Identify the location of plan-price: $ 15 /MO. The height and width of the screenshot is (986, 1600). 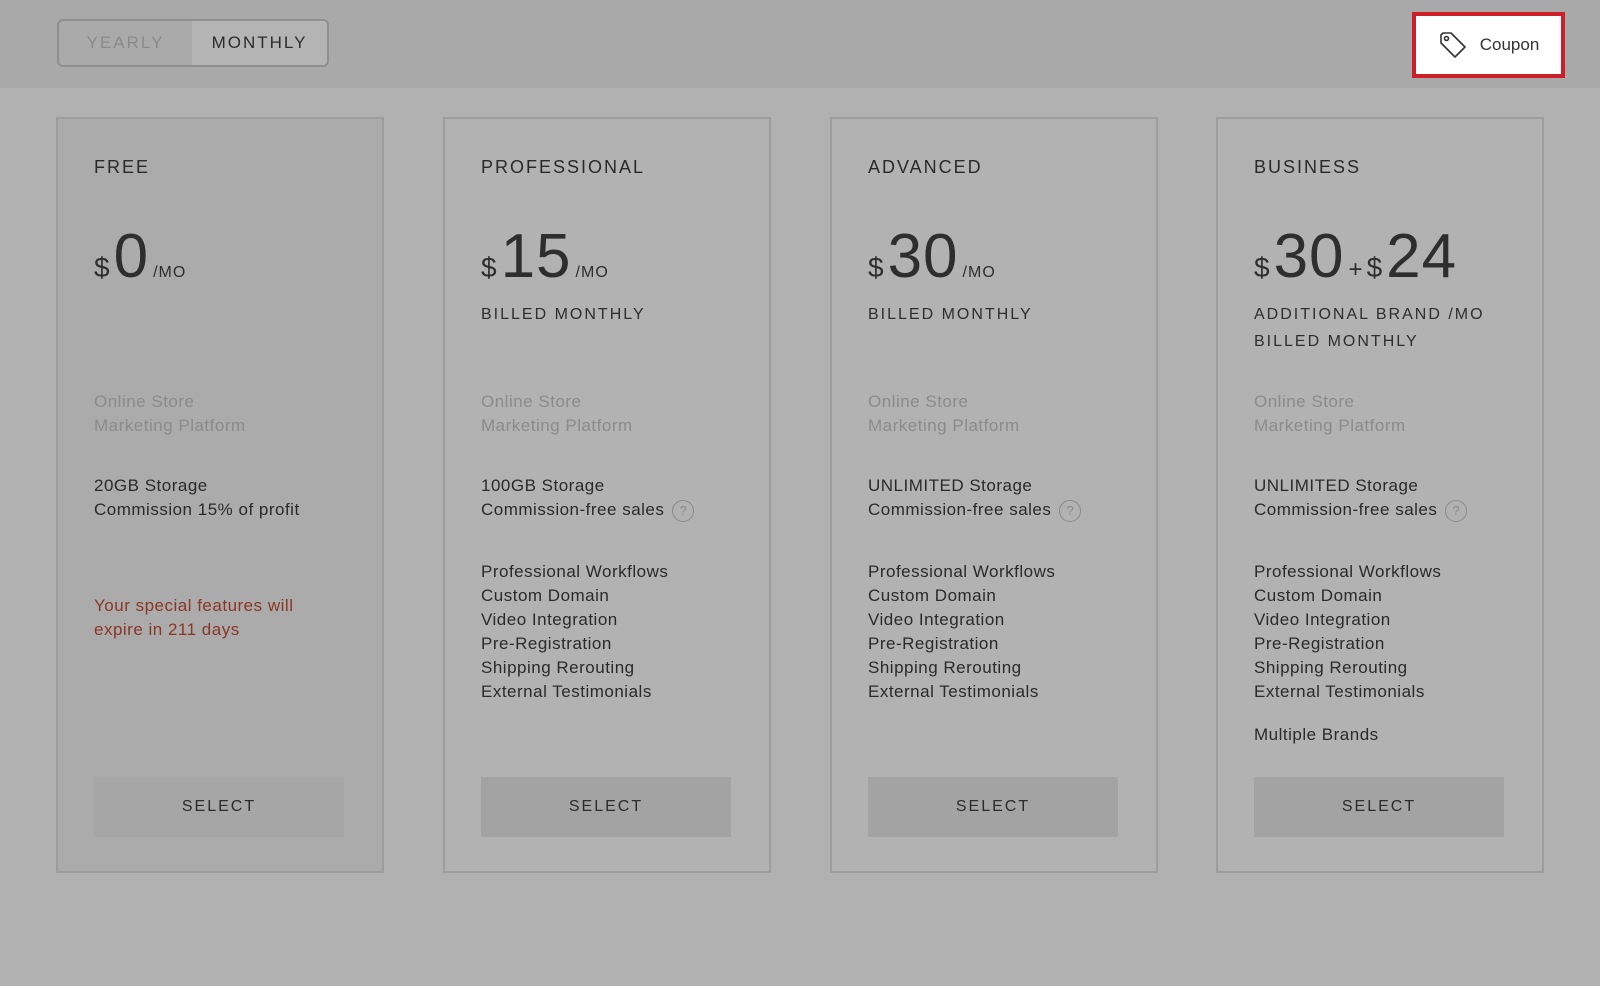
(545, 256).